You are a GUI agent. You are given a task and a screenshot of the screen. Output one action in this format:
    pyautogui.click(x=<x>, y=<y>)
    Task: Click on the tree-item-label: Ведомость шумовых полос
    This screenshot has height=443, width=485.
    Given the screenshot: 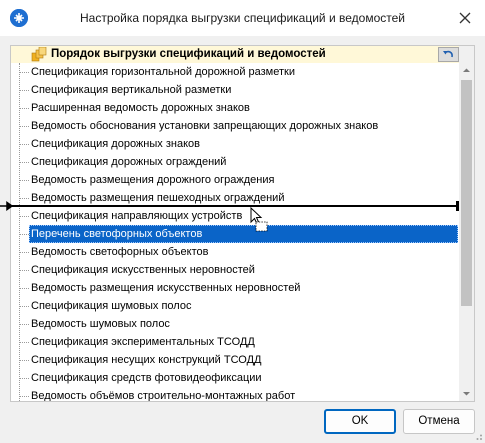 What is the action you would take?
    pyautogui.click(x=100, y=324)
    